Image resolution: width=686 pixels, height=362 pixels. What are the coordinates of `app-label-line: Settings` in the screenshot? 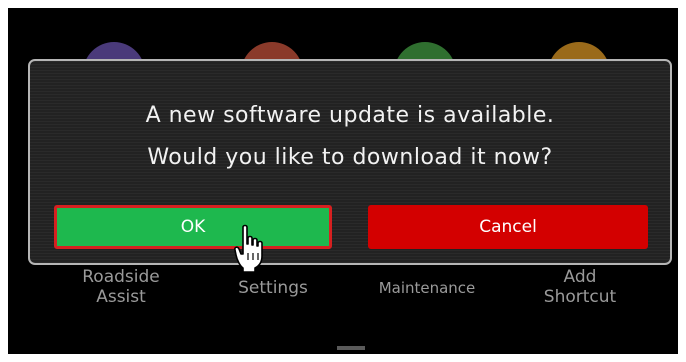 It's located at (273, 288).